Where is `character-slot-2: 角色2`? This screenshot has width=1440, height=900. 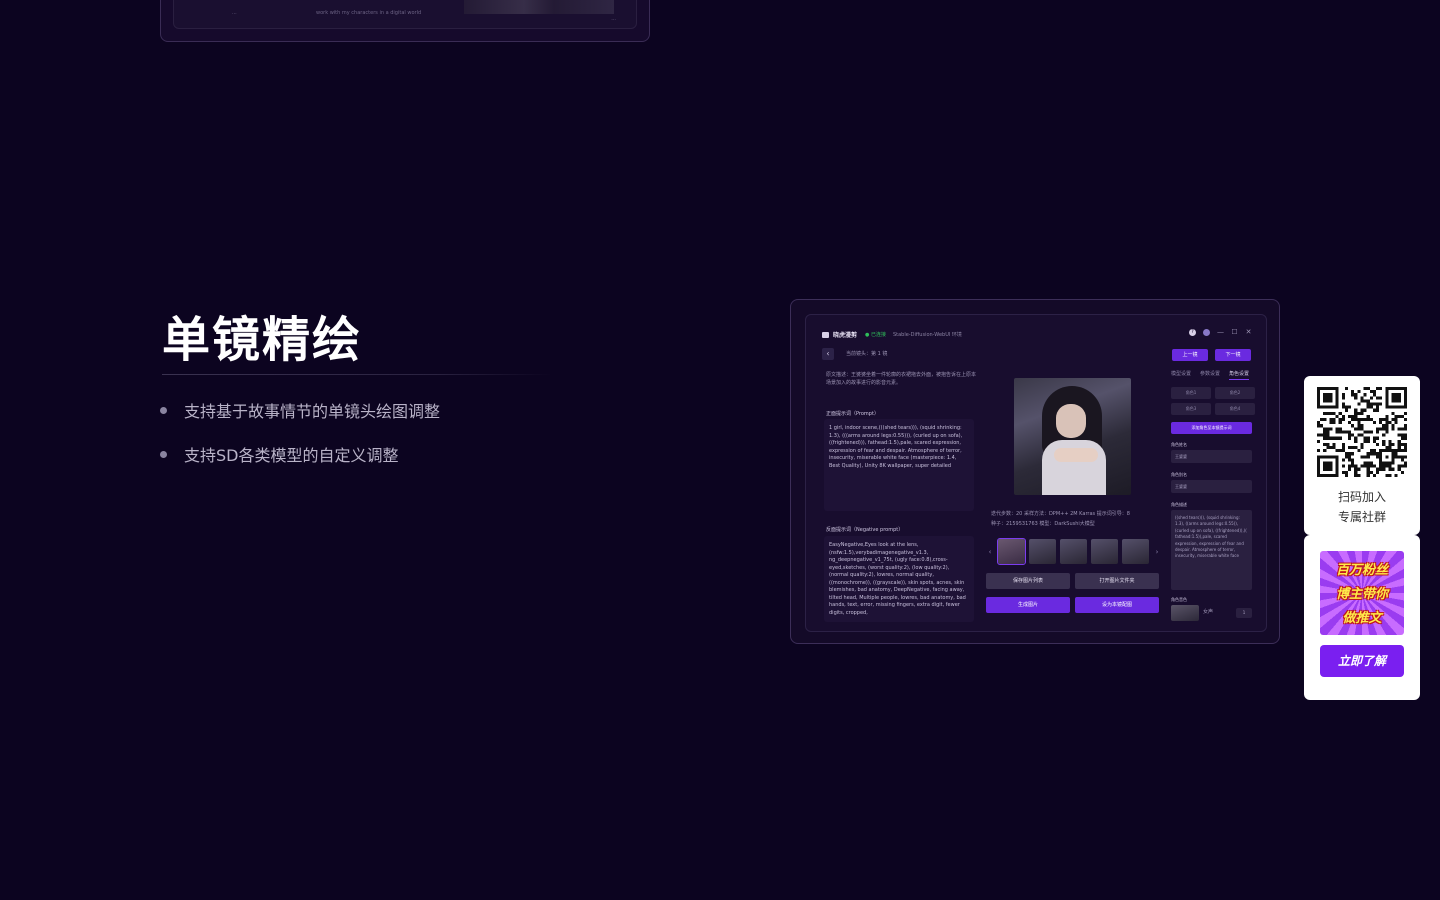 character-slot-2: 角色2 is located at coordinates (1235, 393).